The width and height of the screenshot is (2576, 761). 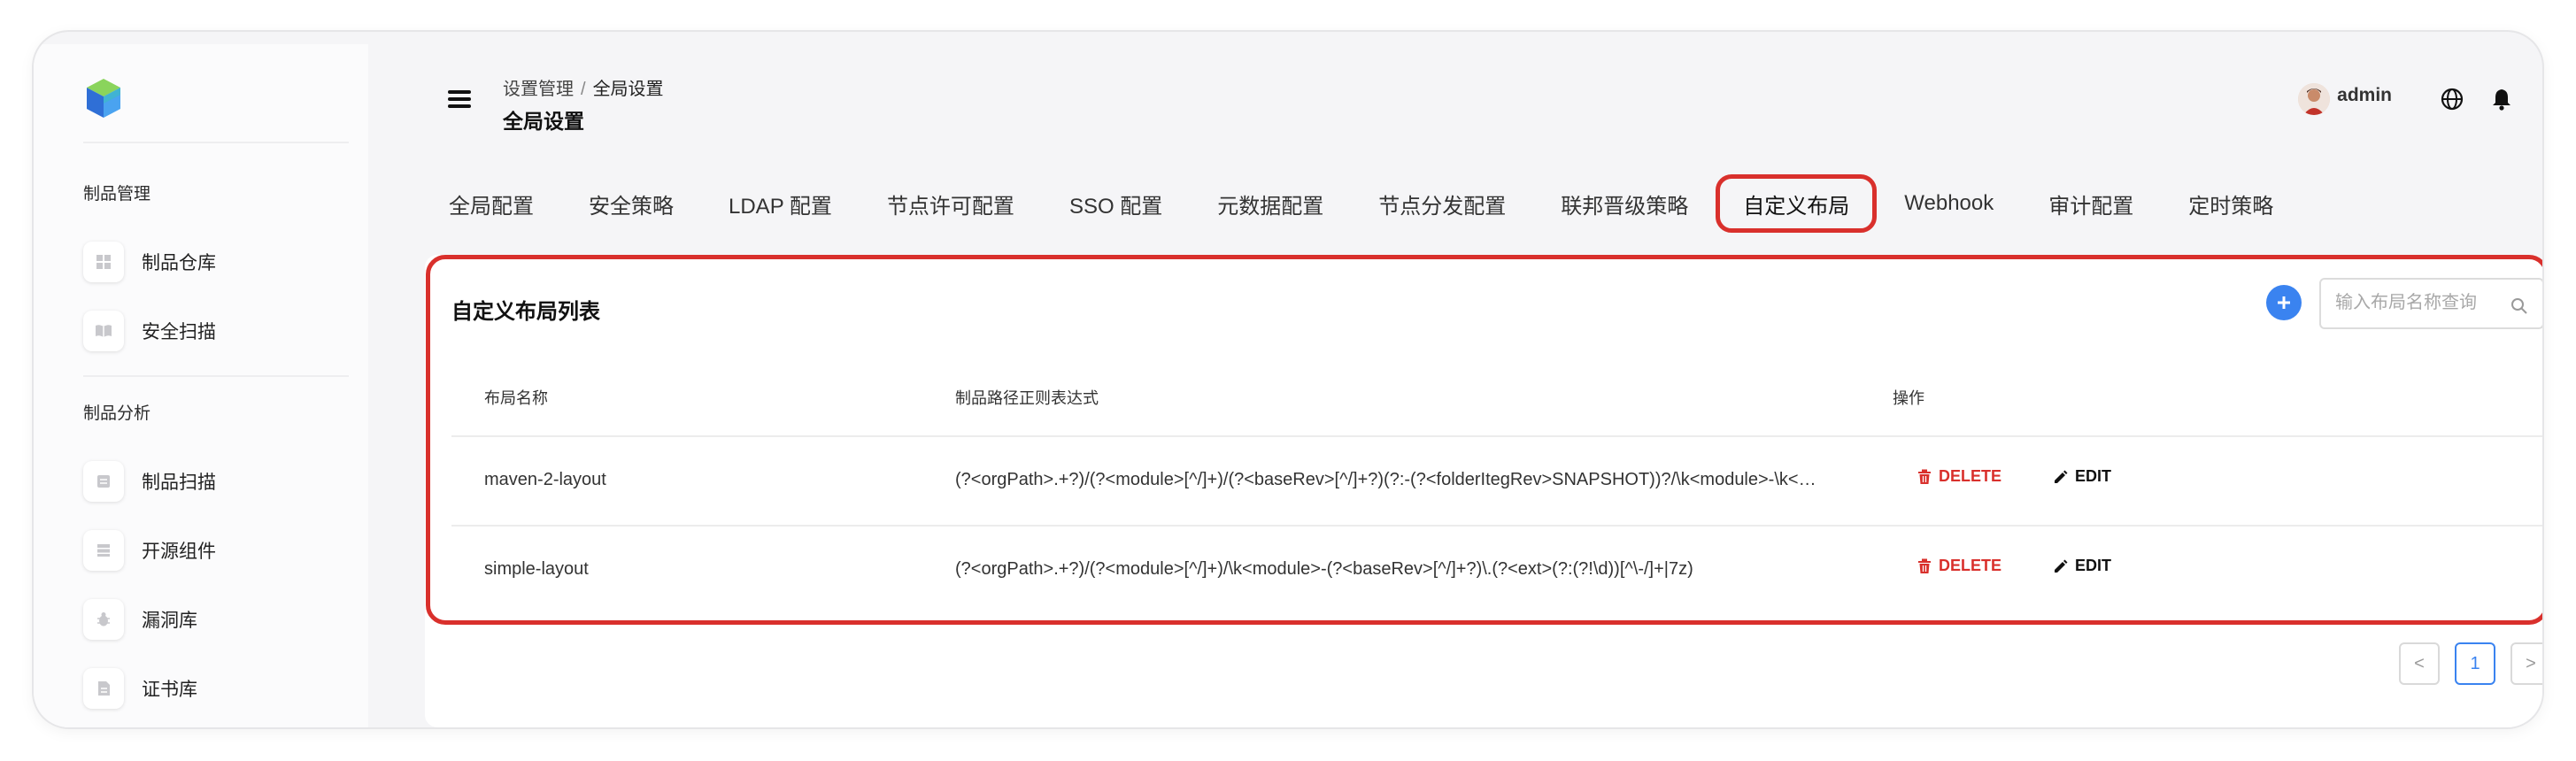 I want to click on sidebar-item-security-scan: 安全扫描, so click(x=149, y=331).